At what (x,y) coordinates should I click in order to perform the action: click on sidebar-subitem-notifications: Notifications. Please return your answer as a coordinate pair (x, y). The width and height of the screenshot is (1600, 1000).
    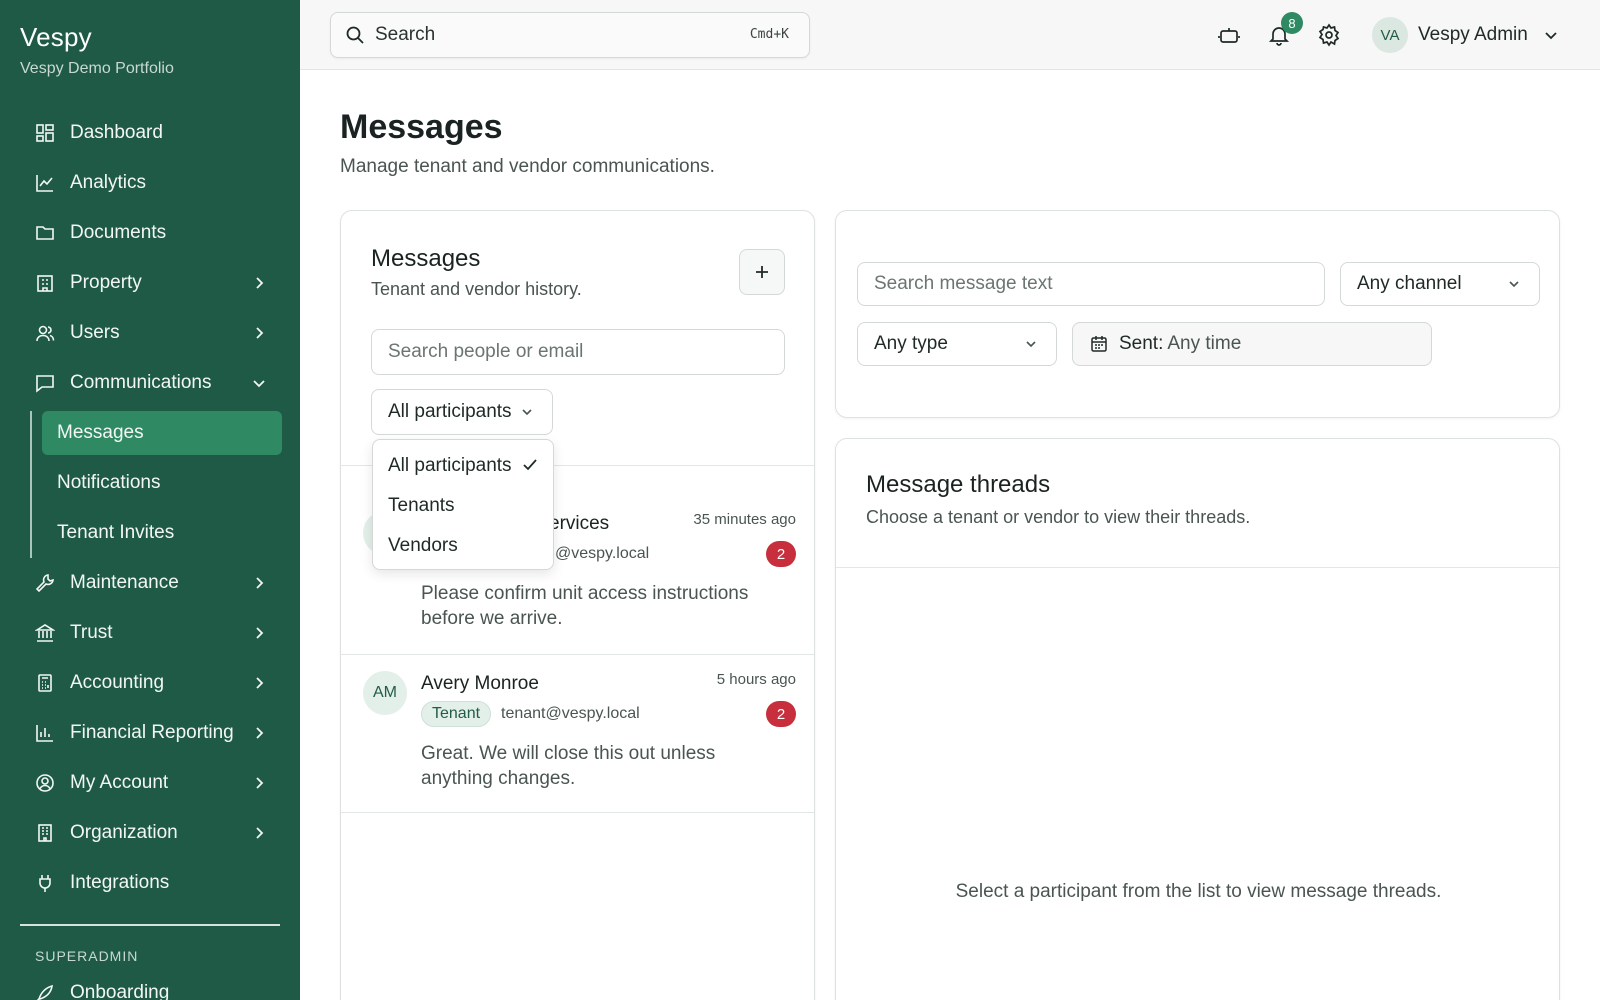
    Looking at the image, I should click on (162, 483).